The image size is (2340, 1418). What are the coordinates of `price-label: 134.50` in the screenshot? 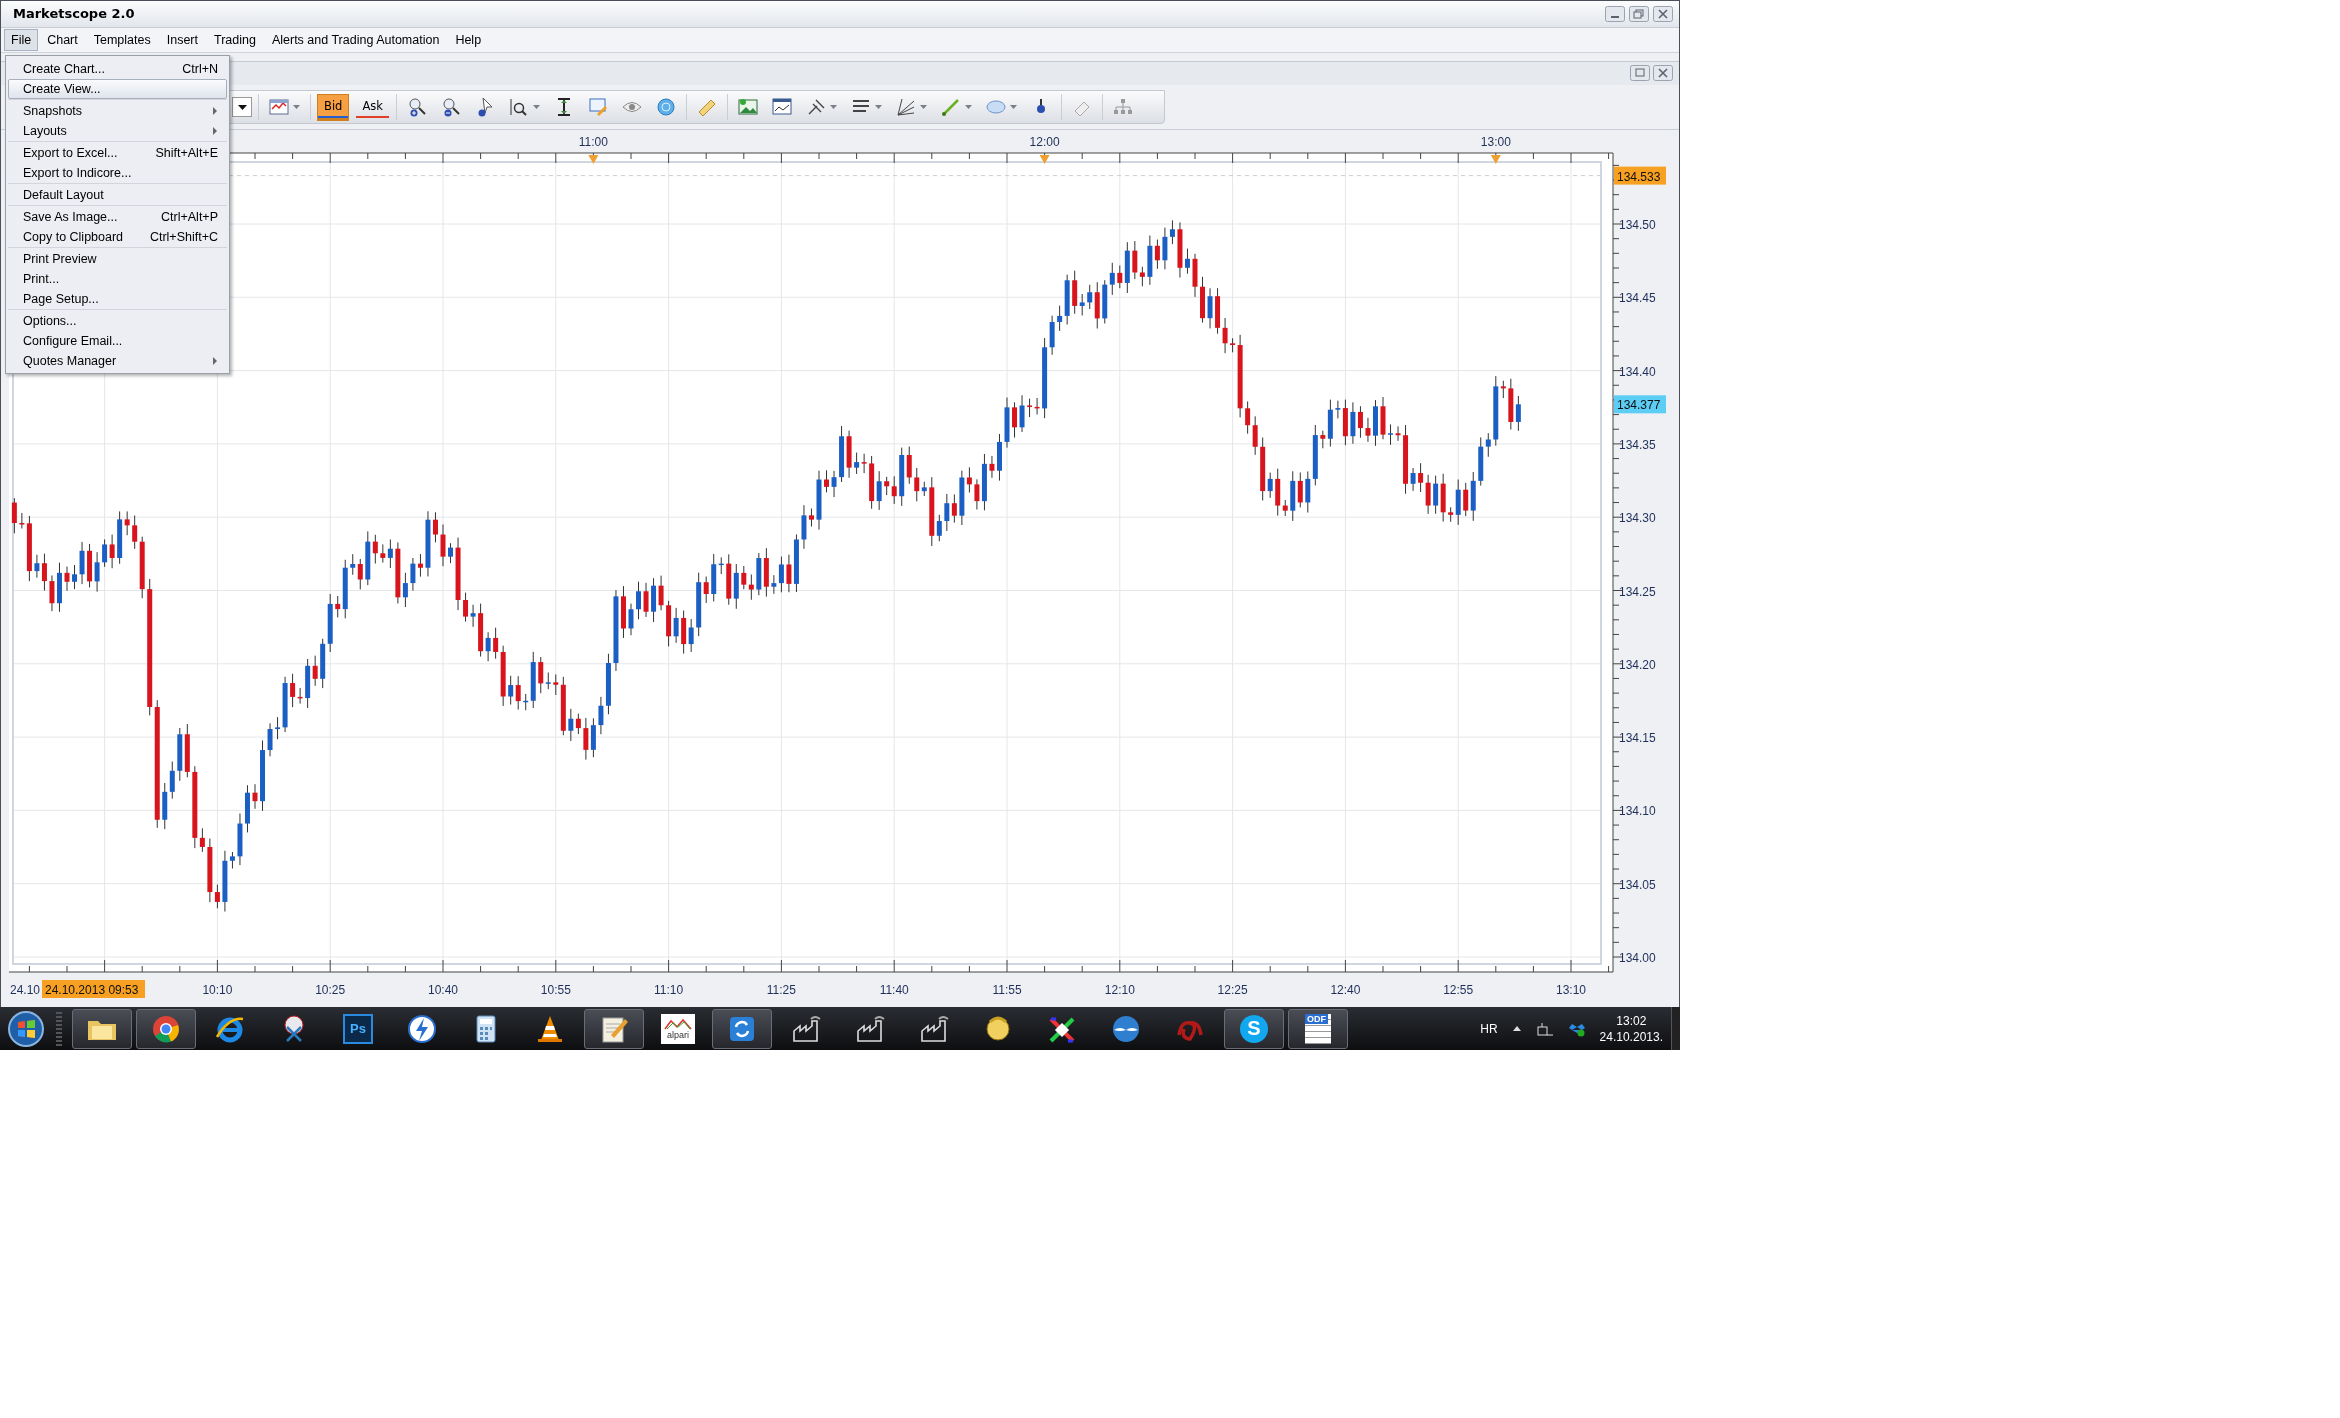 It's located at (1637, 225).